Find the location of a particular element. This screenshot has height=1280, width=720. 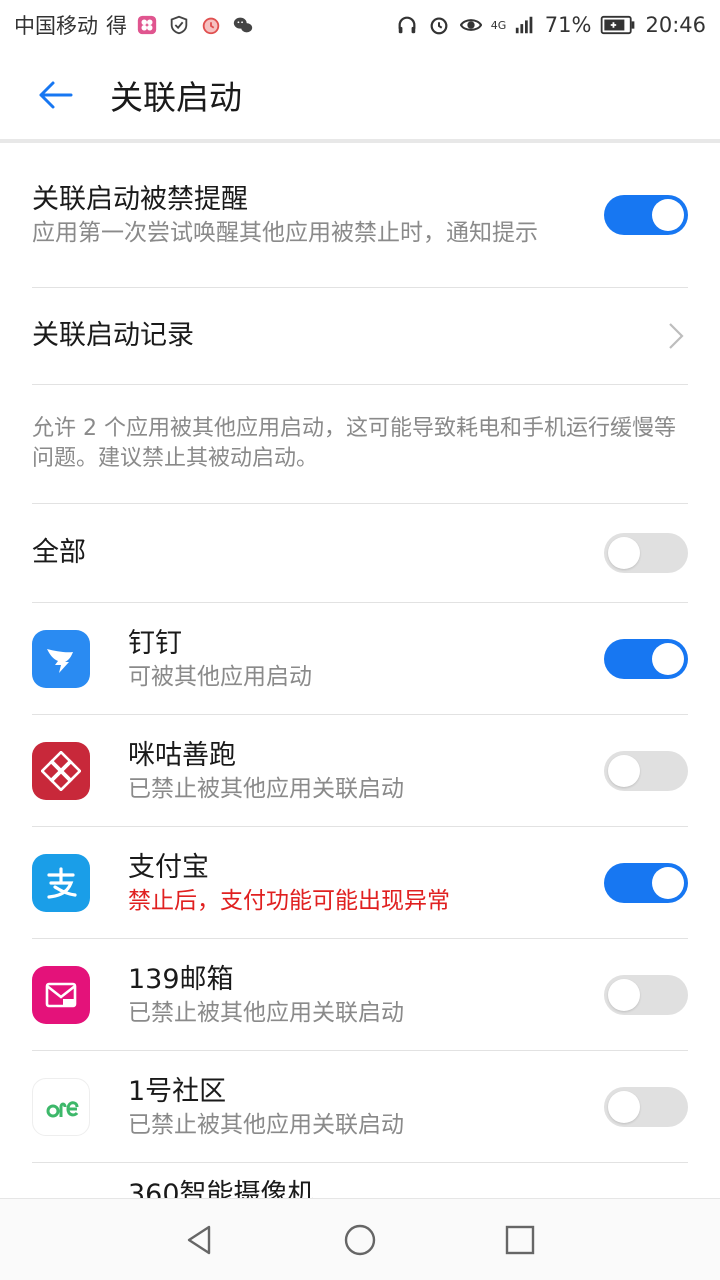

all-apps-title: 全部 is located at coordinates (59, 552).